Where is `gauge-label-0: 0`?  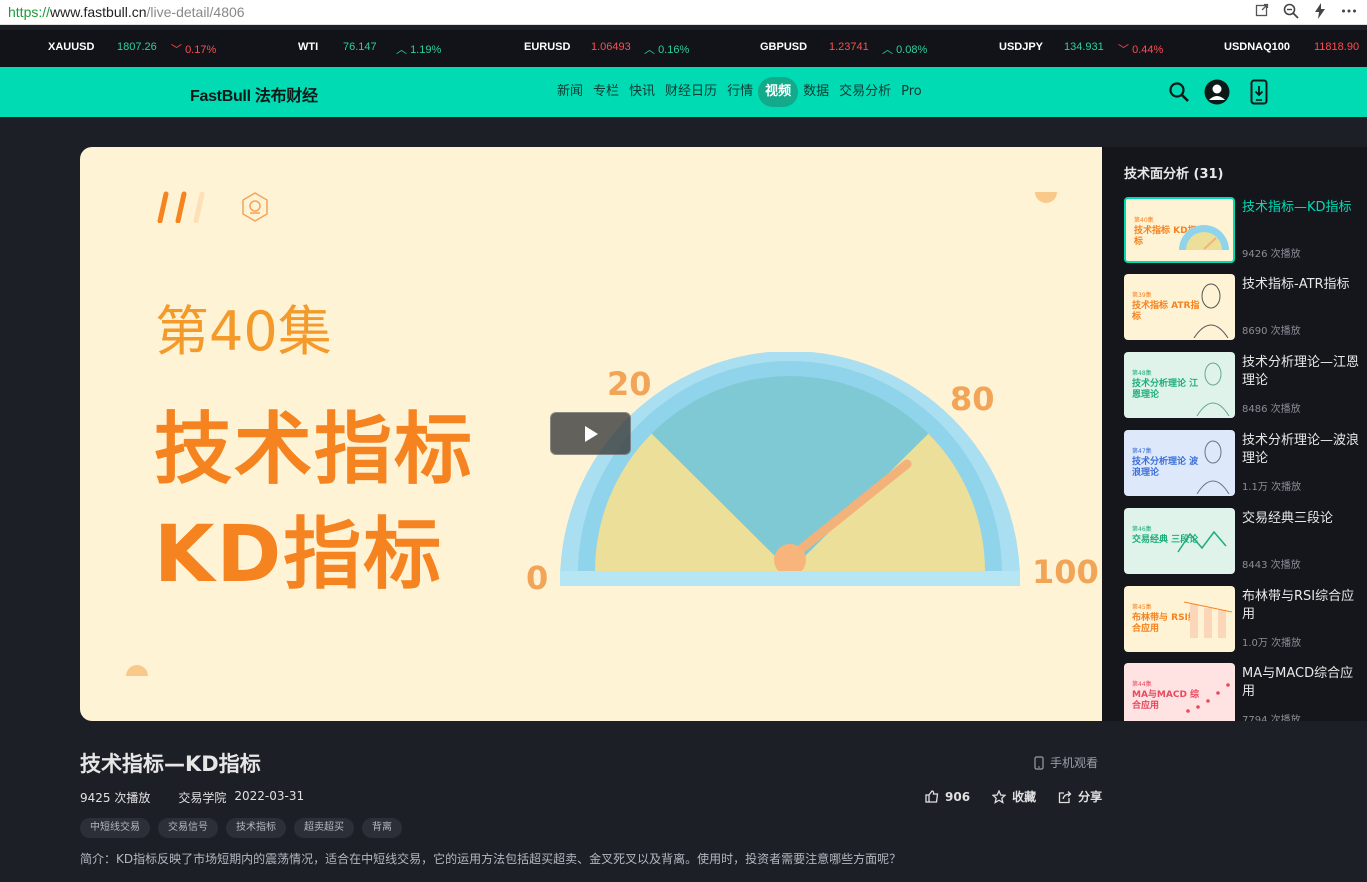 gauge-label-0: 0 is located at coordinates (537, 578).